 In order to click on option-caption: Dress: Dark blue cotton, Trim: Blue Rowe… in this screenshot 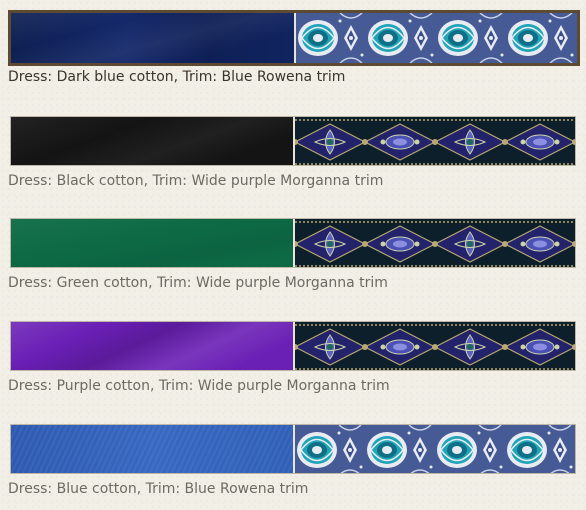, I will do `click(177, 77)`.